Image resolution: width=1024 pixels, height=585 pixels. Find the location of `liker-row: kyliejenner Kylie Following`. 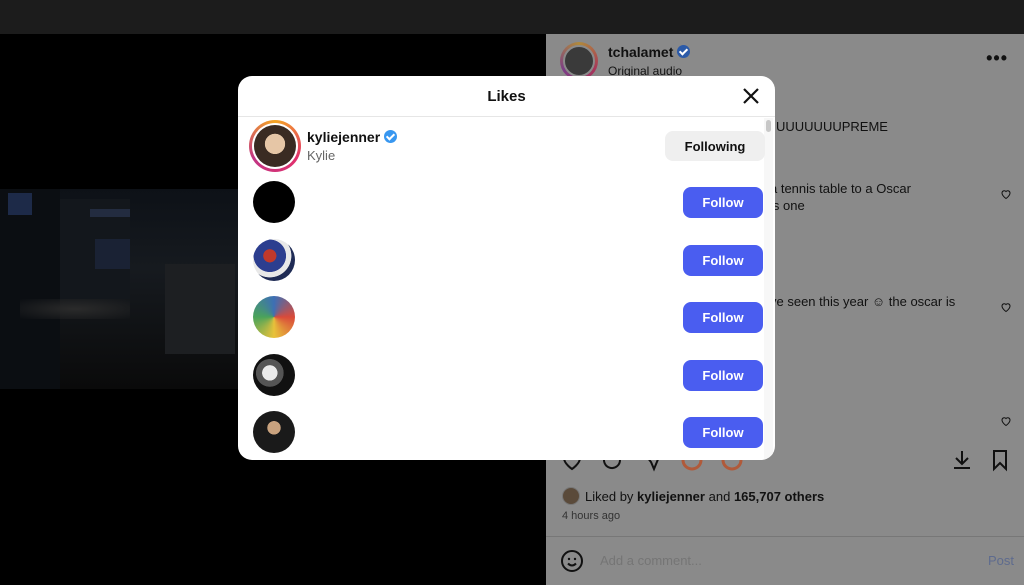

liker-row: kyliejenner Kylie Following is located at coordinates (501, 146).